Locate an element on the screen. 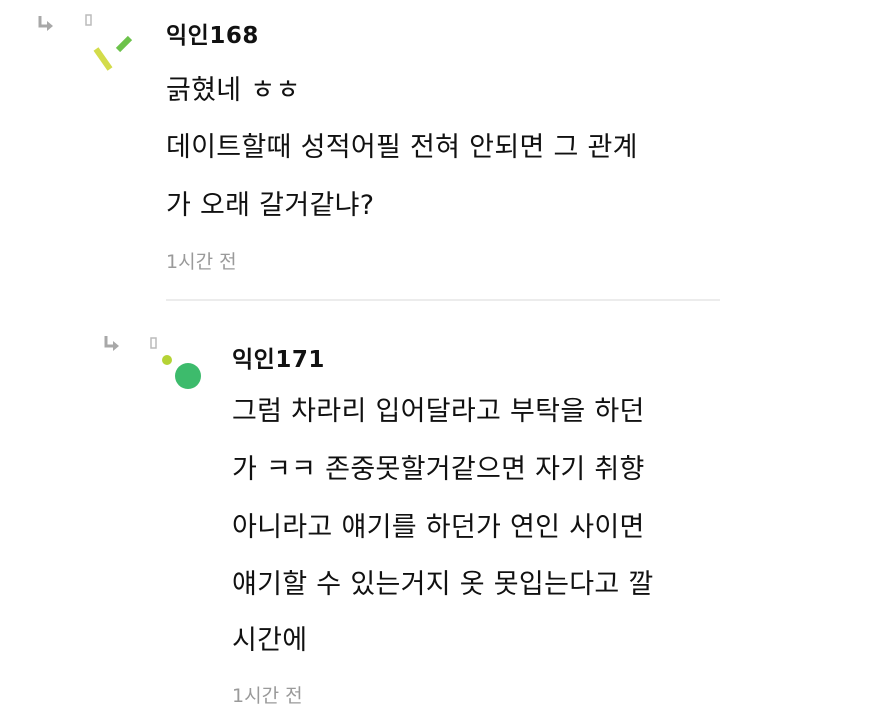  comment-author: 익인171 is located at coordinates (278, 360).